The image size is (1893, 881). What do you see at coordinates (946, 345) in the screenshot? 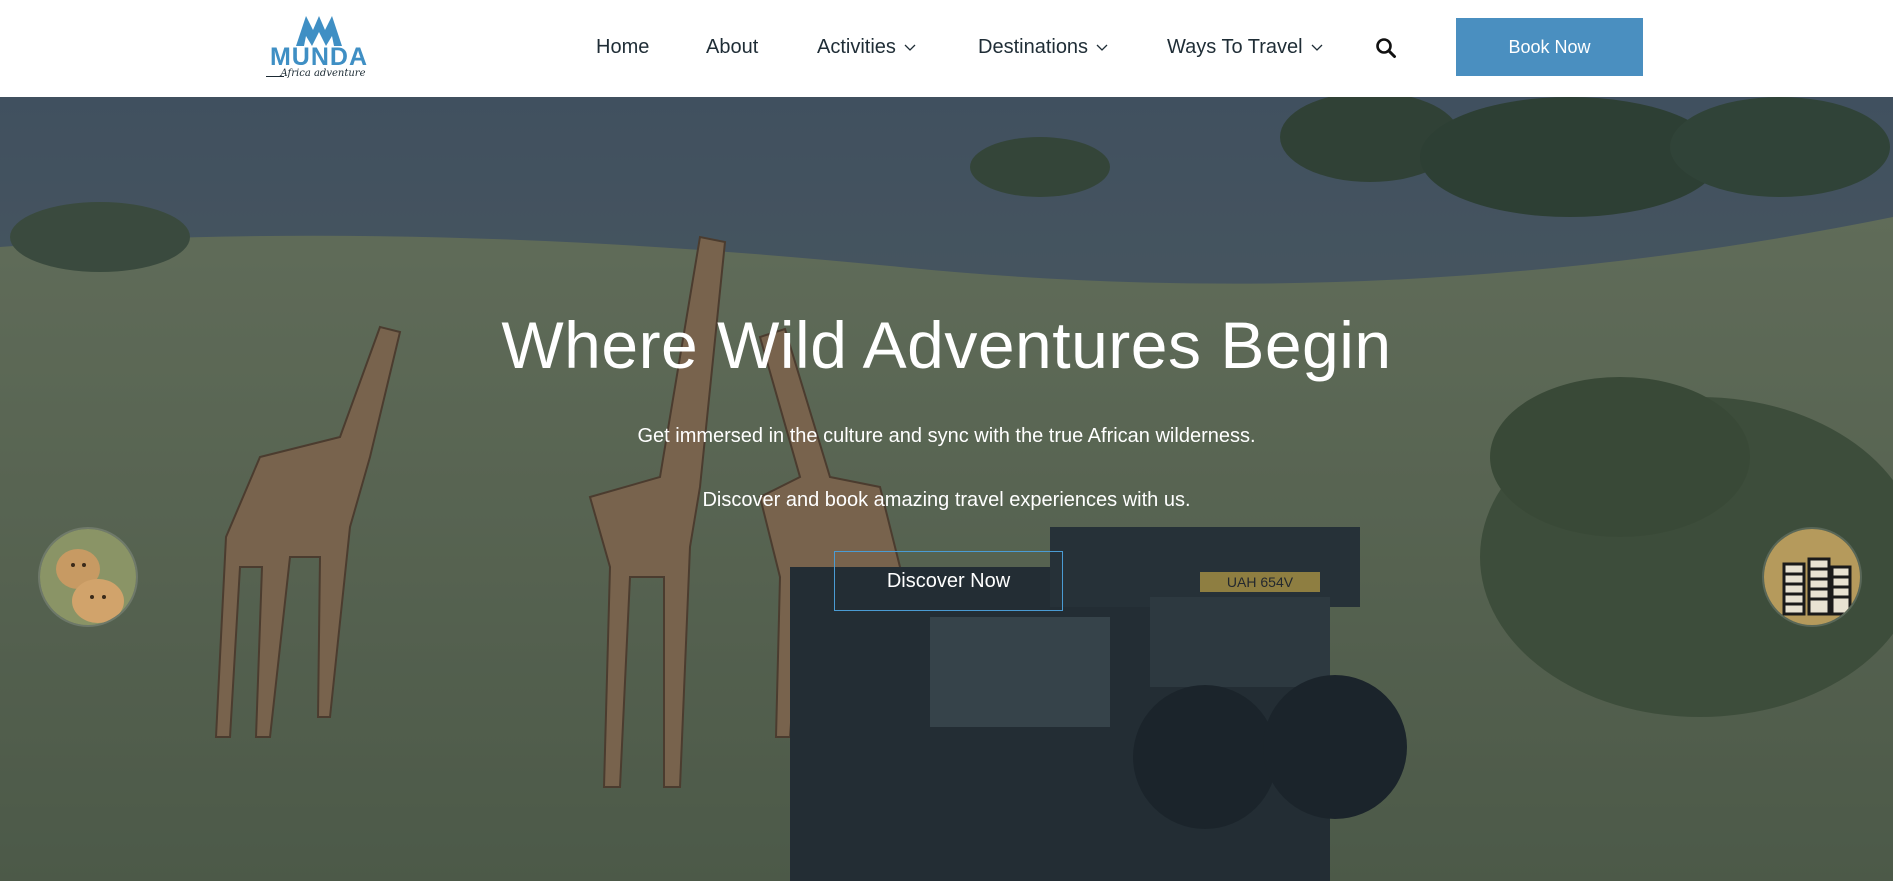
I see `hero-title: Where Wild Adventures Begin` at bounding box center [946, 345].